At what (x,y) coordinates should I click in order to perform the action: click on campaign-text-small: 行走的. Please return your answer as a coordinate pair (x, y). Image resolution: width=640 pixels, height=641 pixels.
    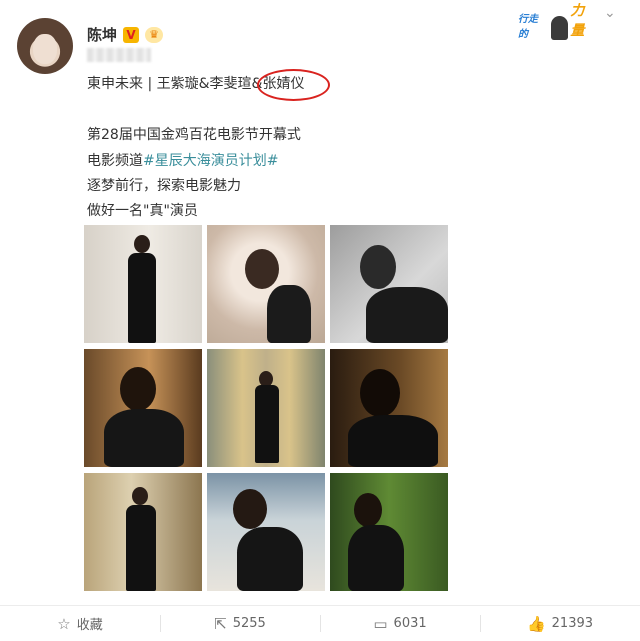
    Looking at the image, I should click on (528, 27).